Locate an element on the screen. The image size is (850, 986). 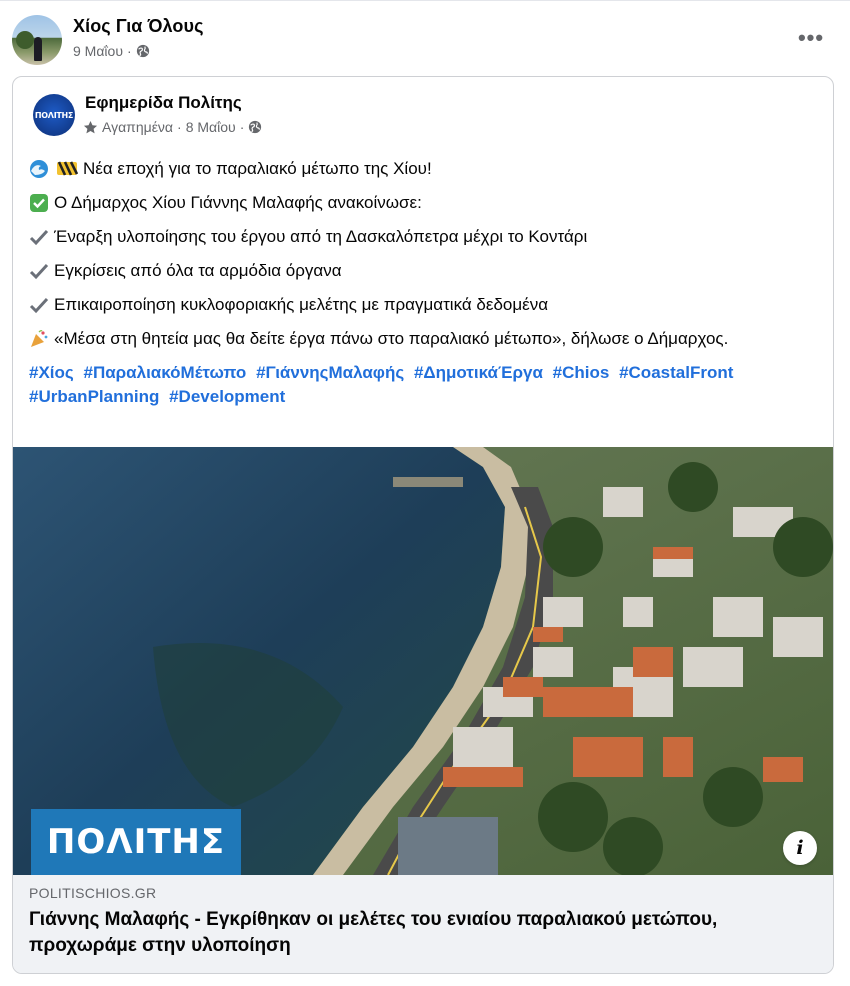
wave-icon is located at coordinates (40, 169).